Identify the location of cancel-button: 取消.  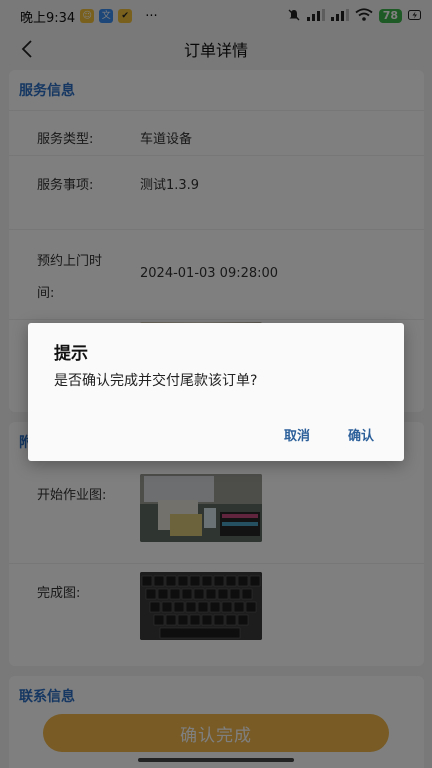
(297, 434).